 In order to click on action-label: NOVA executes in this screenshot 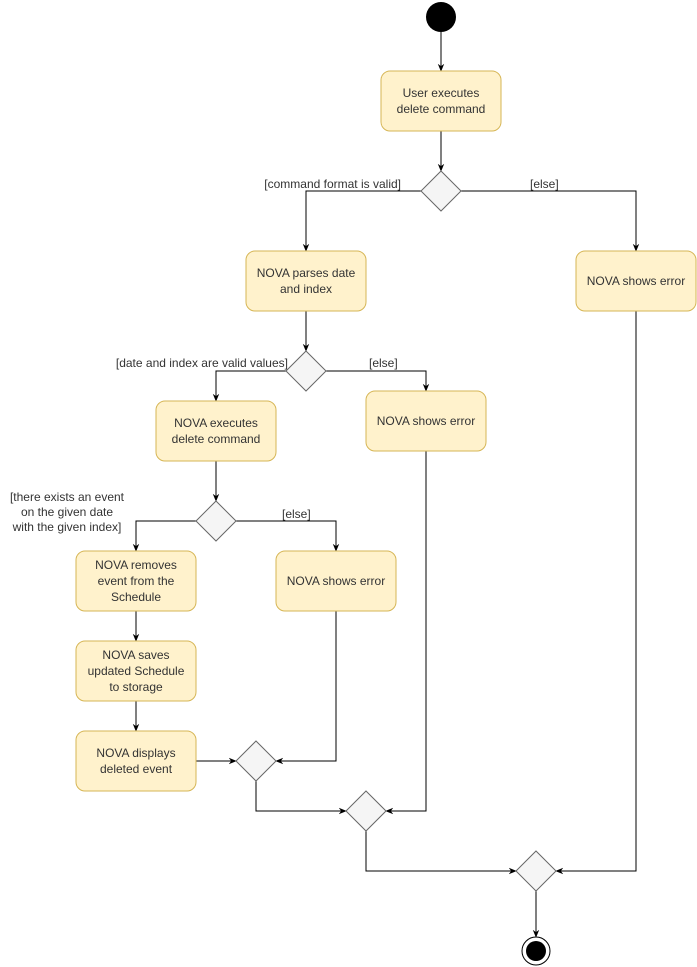, I will do `click(216, 423)`.